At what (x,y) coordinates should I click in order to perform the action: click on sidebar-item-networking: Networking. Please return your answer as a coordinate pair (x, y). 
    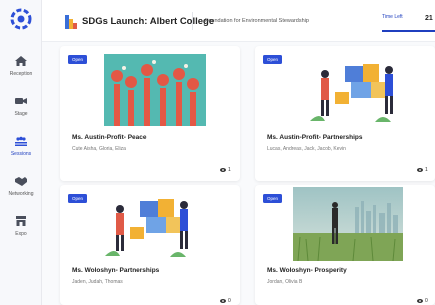
    Looking at the image, I should click on (21, 195).